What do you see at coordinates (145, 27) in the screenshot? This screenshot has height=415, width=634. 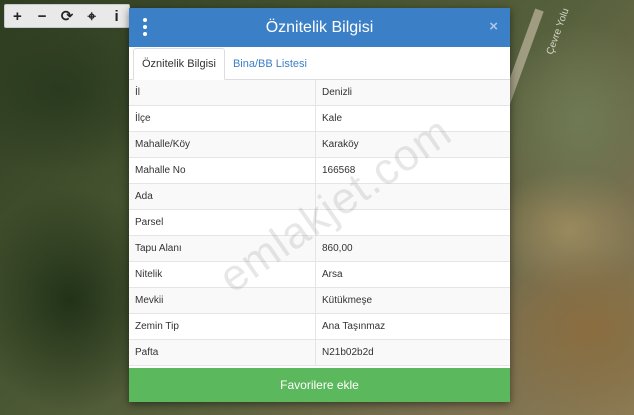 I see `menu-kebab-icon` at bounding box center [145, 27].